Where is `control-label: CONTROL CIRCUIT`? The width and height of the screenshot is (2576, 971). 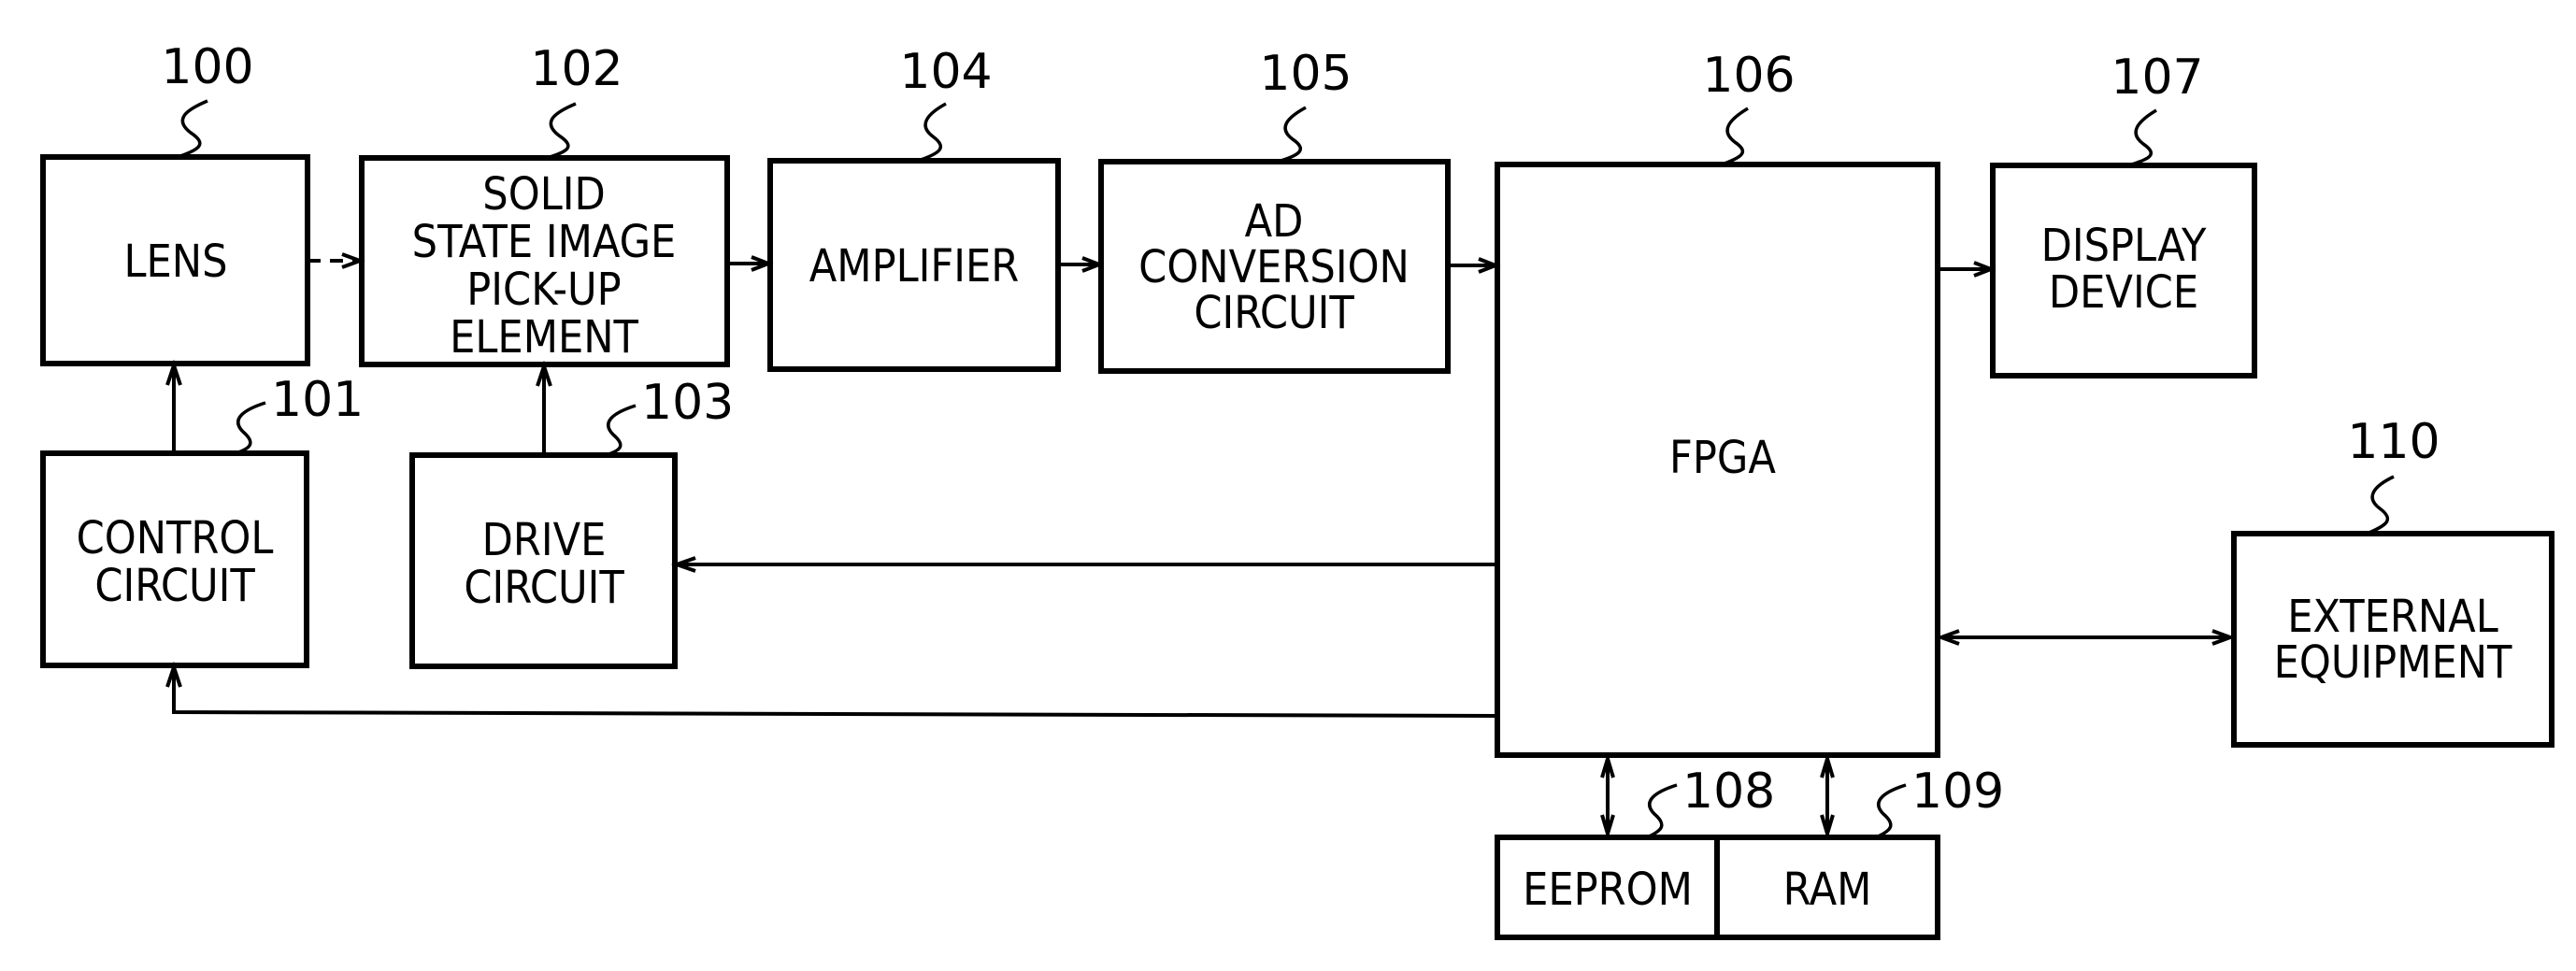
control-label: CONTROL CIRCUIT is located at coordinates (175, 562).